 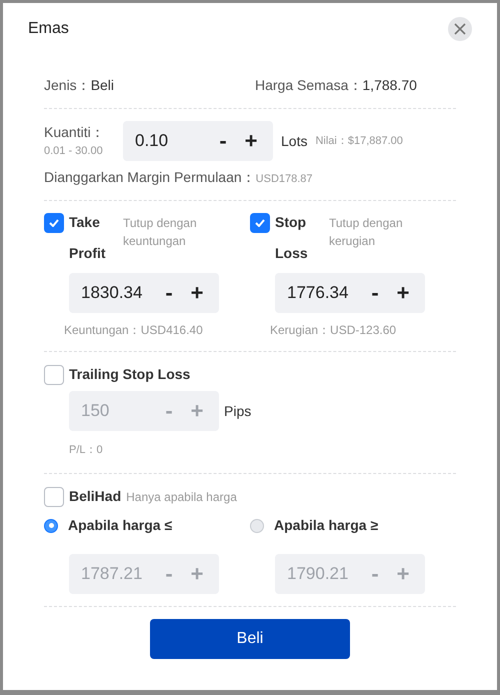 What do you see at coordinates (134, 330) in the screenshot?
I see `estimated-result: Keuntungan：USD416.40` at bounding box center [134, 330].